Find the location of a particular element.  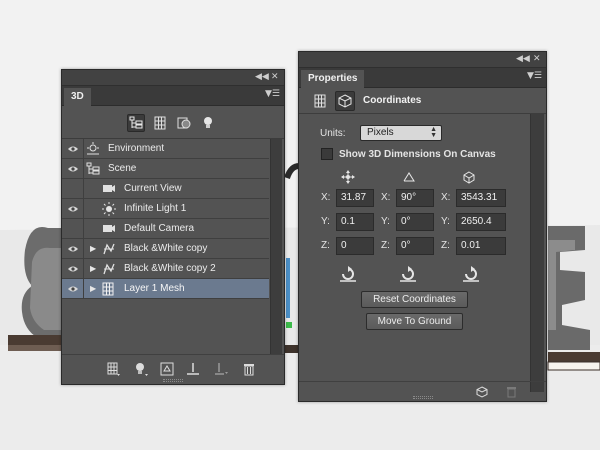

layer-row-black-white-copy: ▶ Black &White copy is located at coordinates (165, 249).